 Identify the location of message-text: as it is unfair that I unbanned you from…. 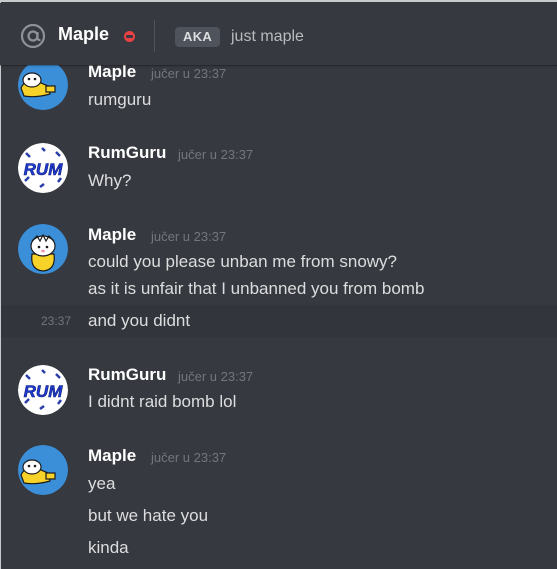
(256, 288).